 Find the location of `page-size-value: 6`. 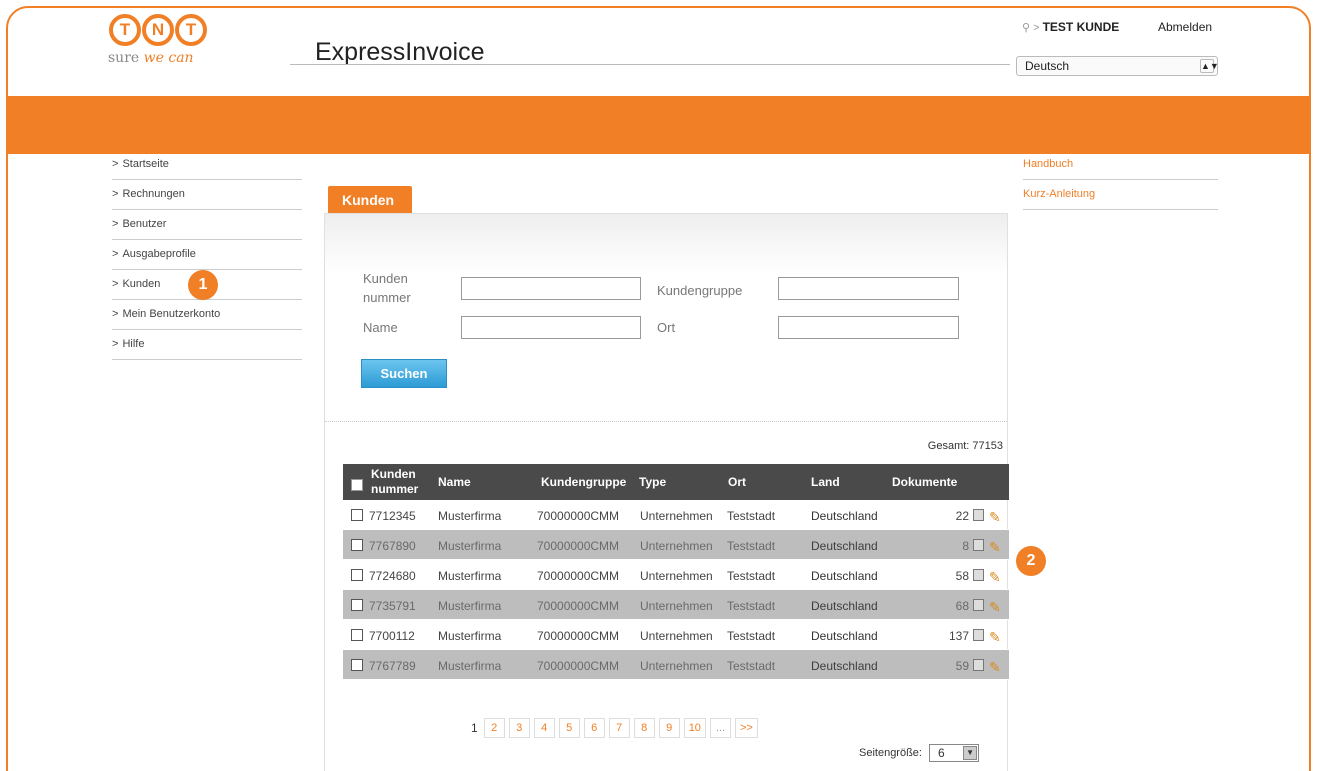

page-size-value: 6 is located at coordinates (941, 753).